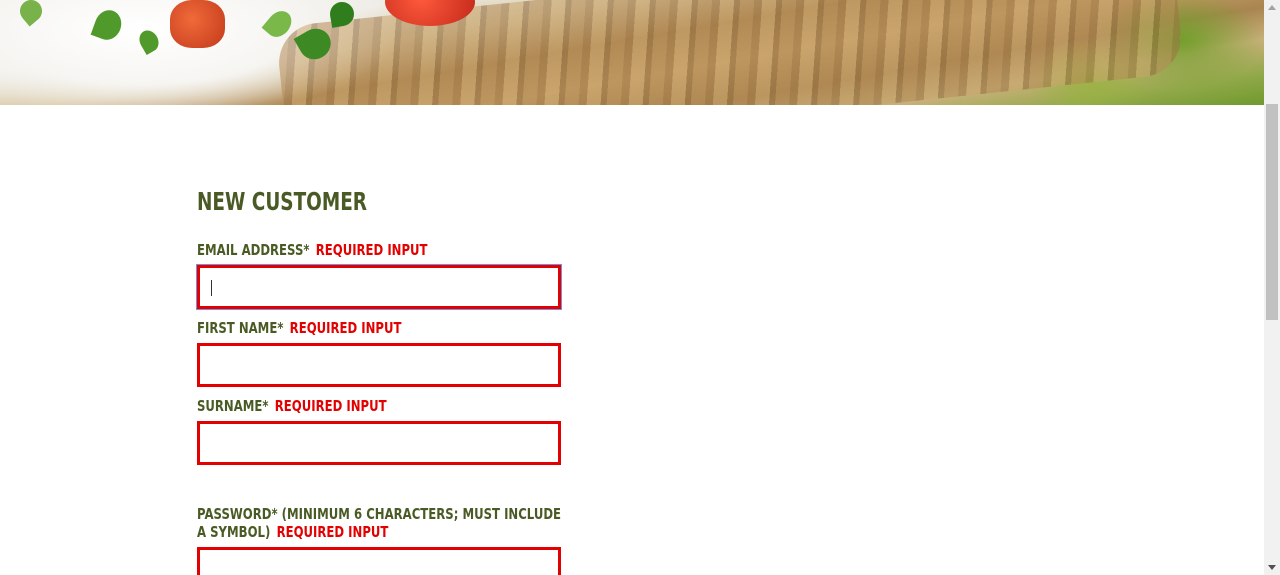 The width and height of the screenshot is (1280, 575). I want to click on text-caret, so click(211, 288).